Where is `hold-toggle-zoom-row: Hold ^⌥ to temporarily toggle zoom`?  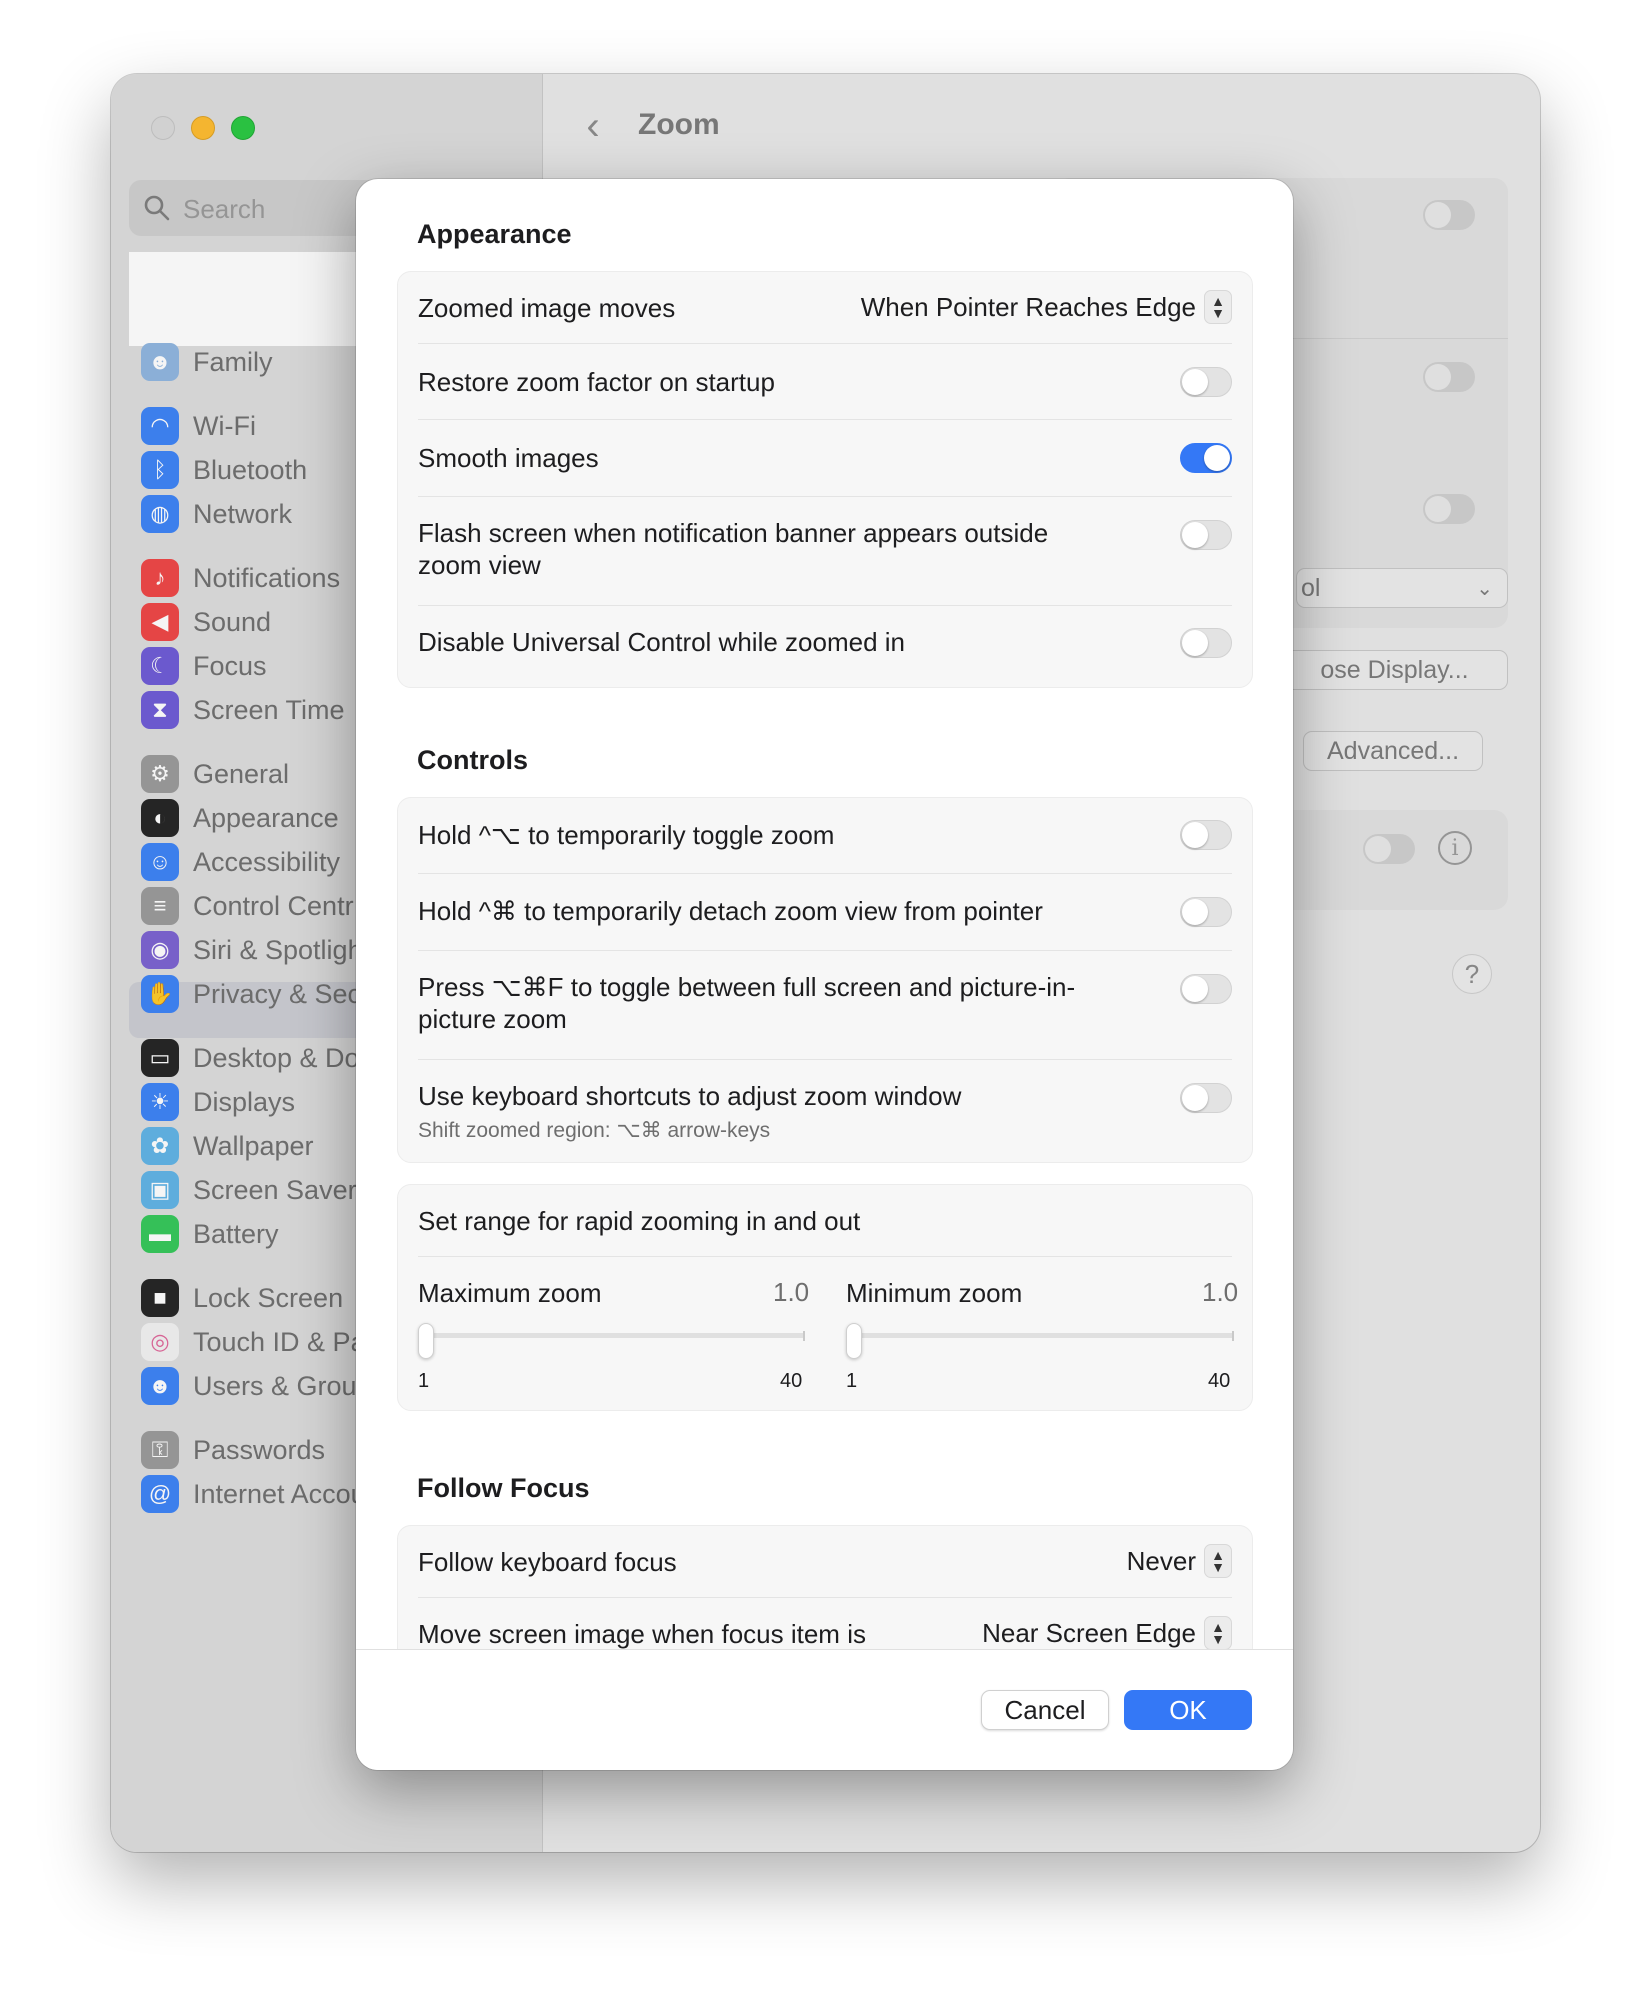
hold-toggle-zoom-row: Hold ^⌥ to temporarily toggle zoom is located at coordinates (825, 836).